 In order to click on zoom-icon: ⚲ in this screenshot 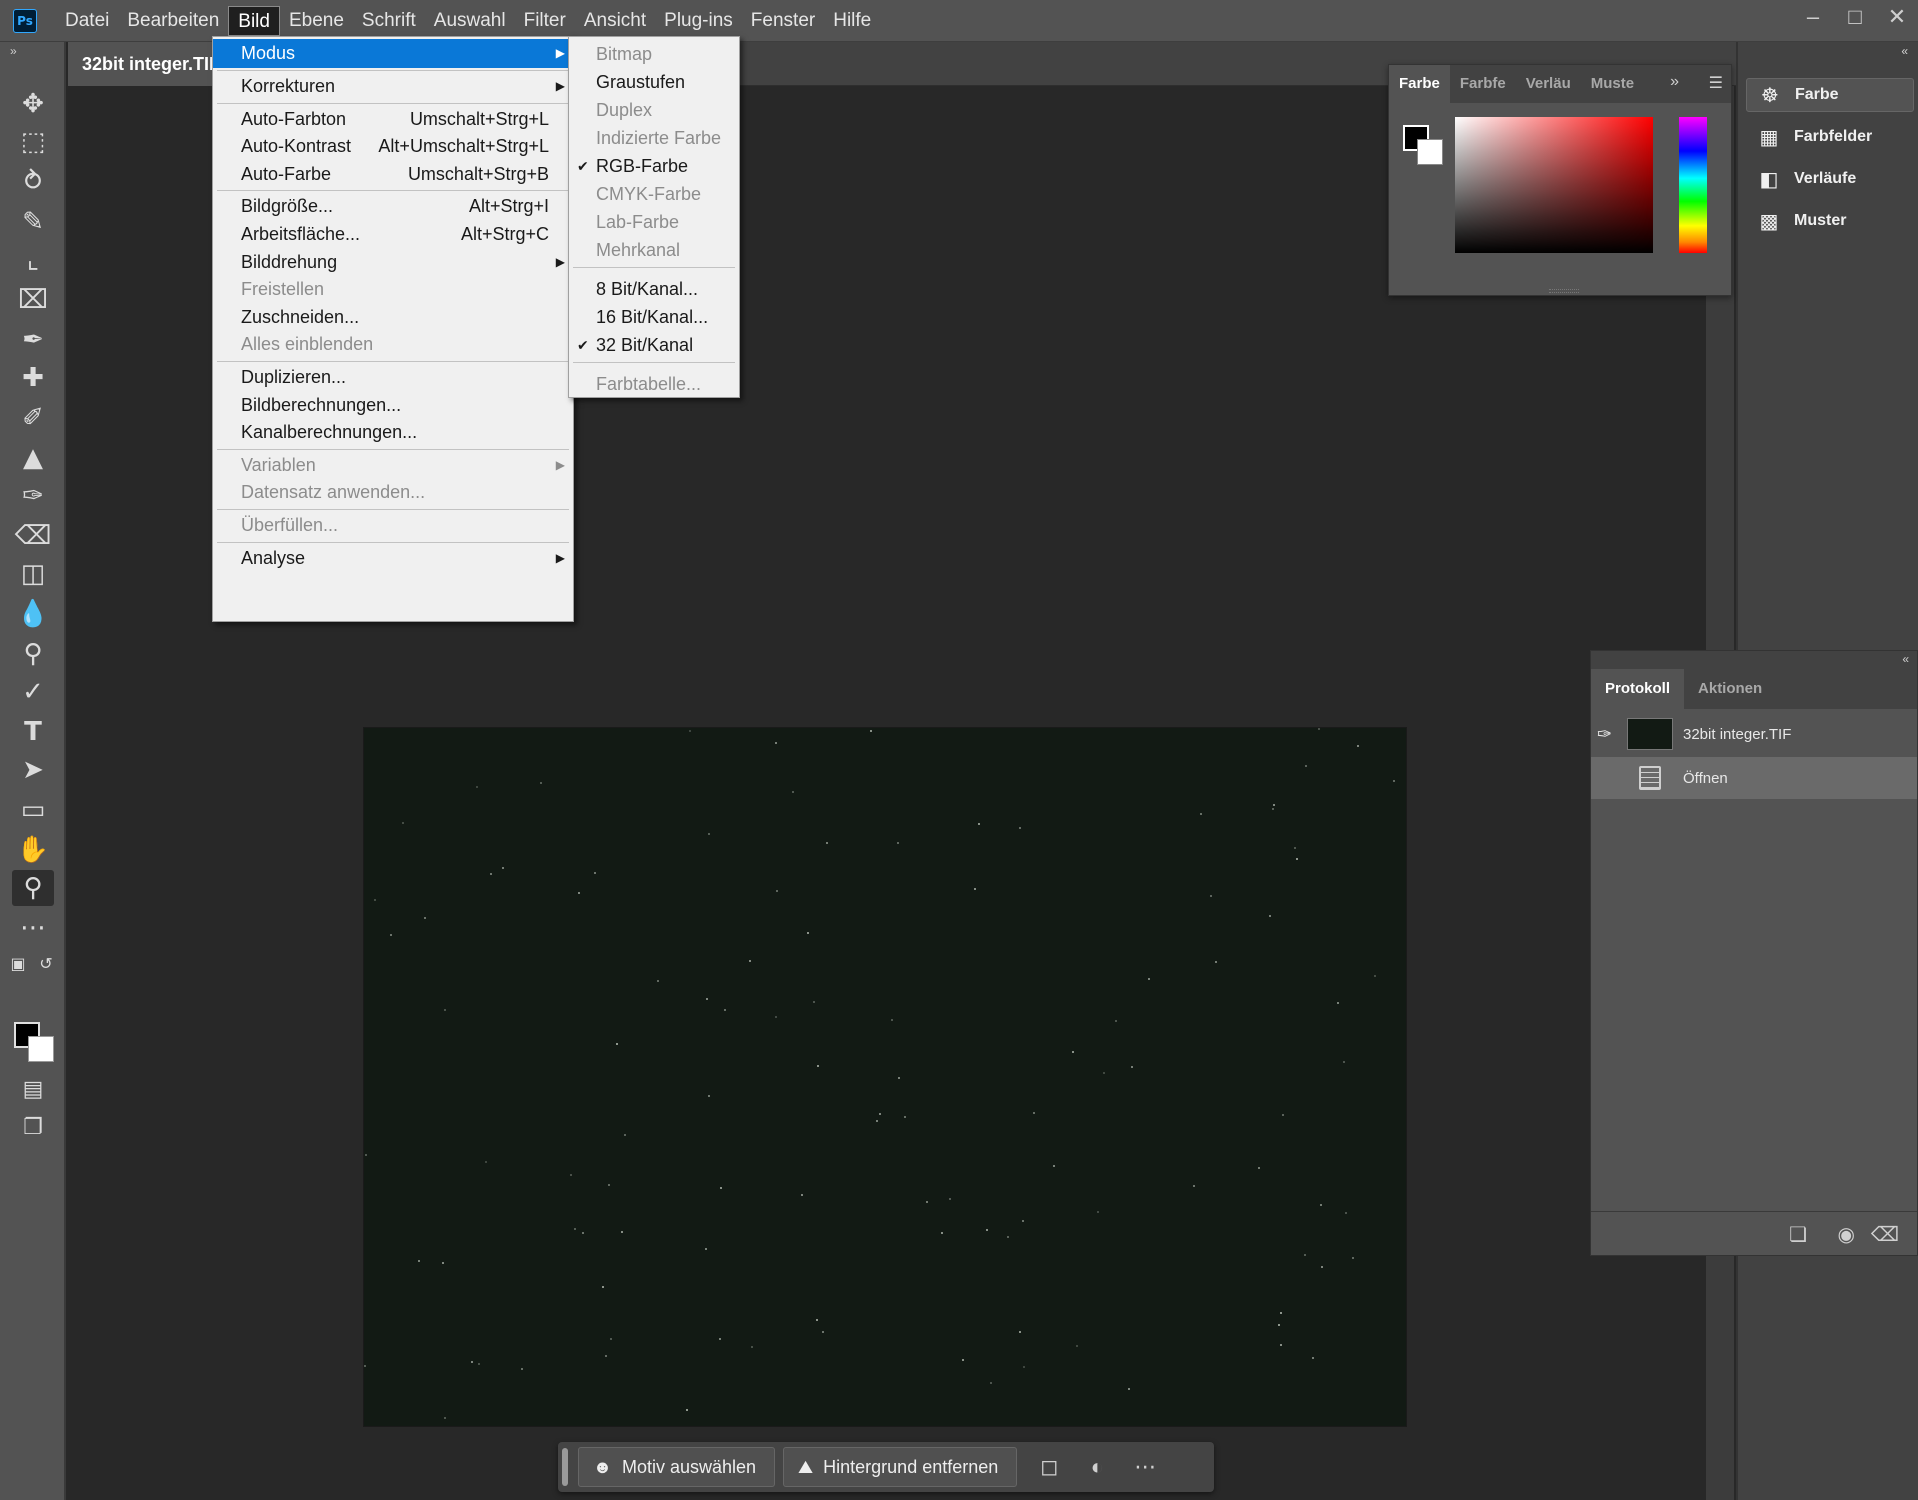, I will do `click(33, 888)`.